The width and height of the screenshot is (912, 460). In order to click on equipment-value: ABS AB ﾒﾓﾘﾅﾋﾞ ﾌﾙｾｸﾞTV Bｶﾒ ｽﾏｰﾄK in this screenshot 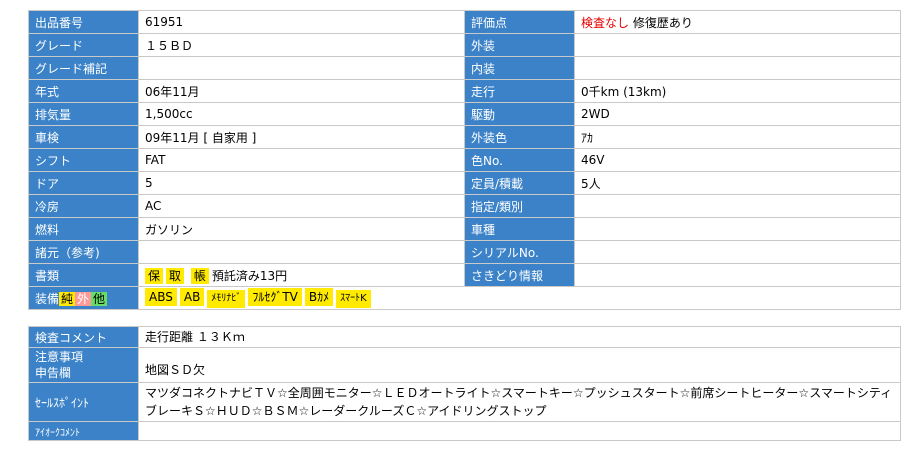, I will do `click(519, 298)`.